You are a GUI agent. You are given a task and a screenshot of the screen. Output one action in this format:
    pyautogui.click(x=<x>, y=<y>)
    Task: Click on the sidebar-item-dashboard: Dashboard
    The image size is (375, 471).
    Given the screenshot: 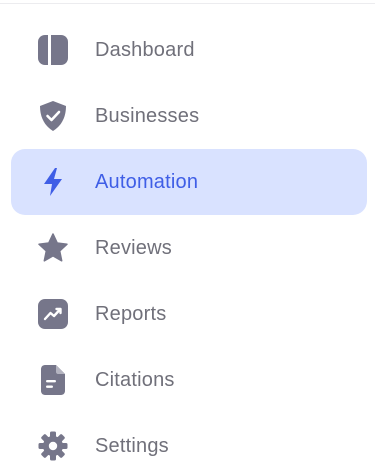 What is the action you would take?
    pyautogui.click(x=189, y=50)
    